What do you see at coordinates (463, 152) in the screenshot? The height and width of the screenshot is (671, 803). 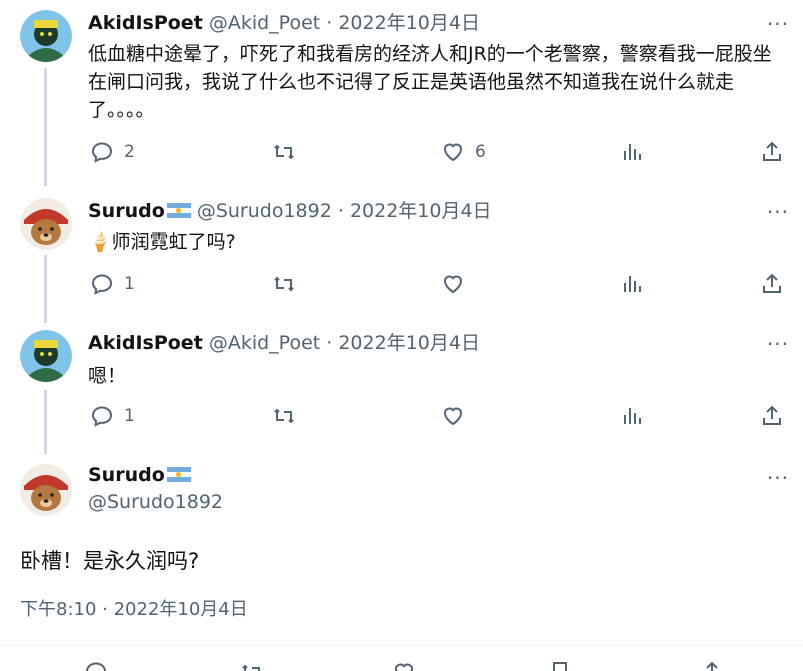 I see `like-button: 6` at bounding box center [463, 152].